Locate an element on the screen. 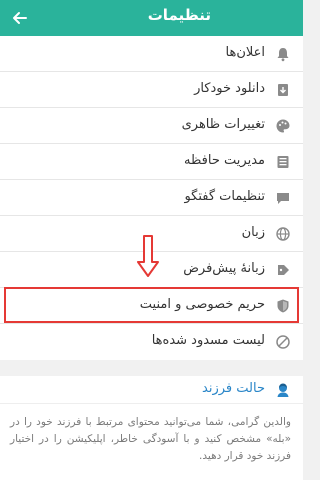 This screenshot has height=480, width=320. kid-icon is located at coordinates (283, 390).